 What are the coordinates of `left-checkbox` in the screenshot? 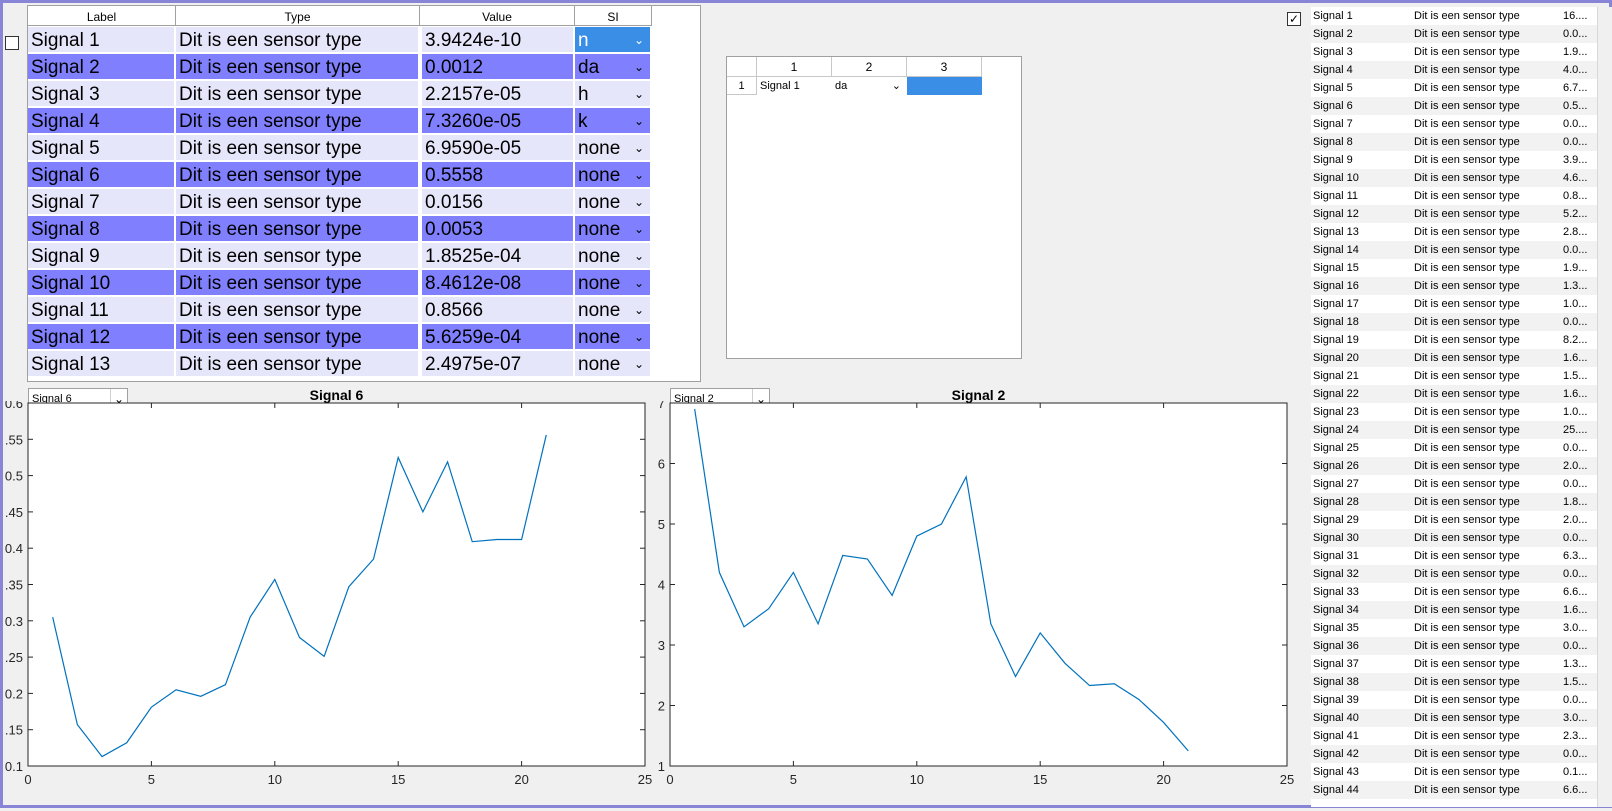 It's located at (12, 43).